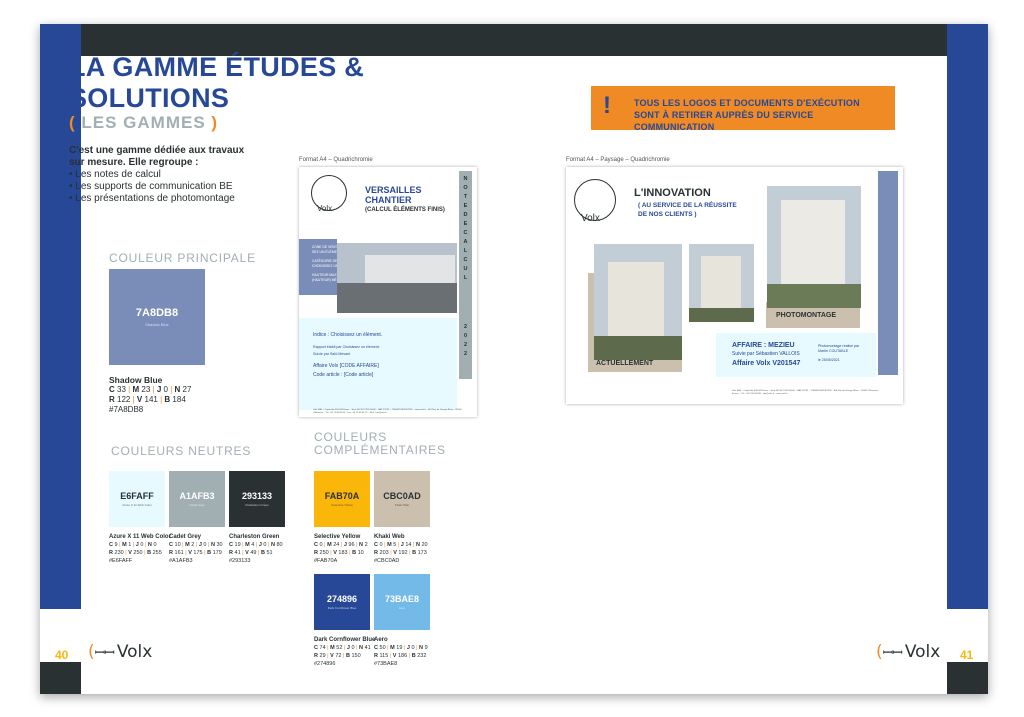 The height and width of the screenshot is (717, 1024). I want to click on section-neutral-colors: COULEURS NEUTRES, so click(181, 451).